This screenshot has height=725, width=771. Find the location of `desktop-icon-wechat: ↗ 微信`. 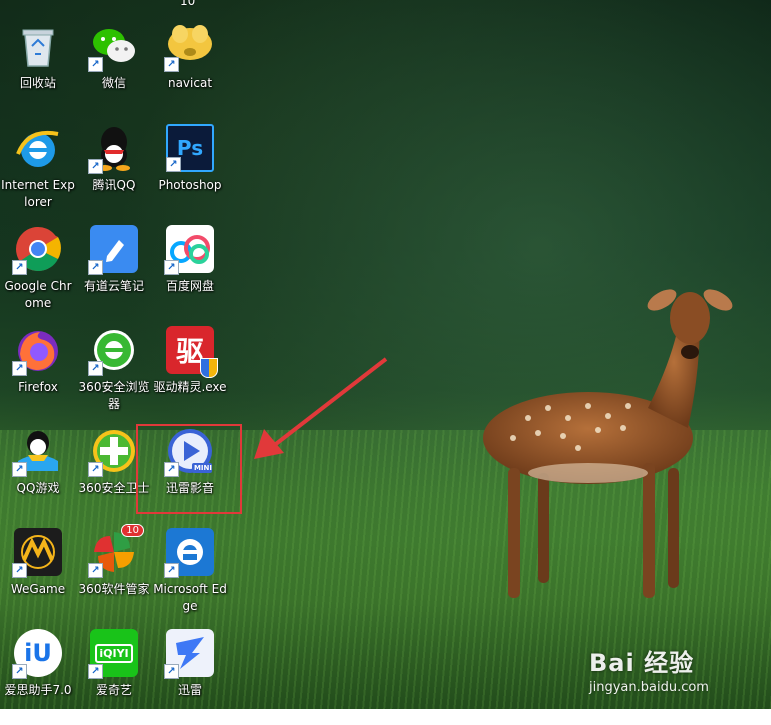

desktop-icon-wechat: ↗ 微信 is located at coordinates (114, 70).